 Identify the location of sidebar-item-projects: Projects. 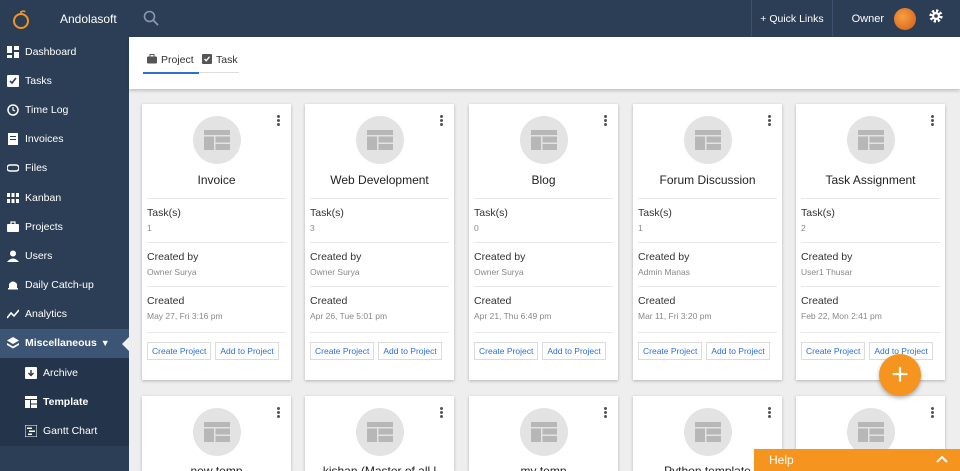
(64, 226).